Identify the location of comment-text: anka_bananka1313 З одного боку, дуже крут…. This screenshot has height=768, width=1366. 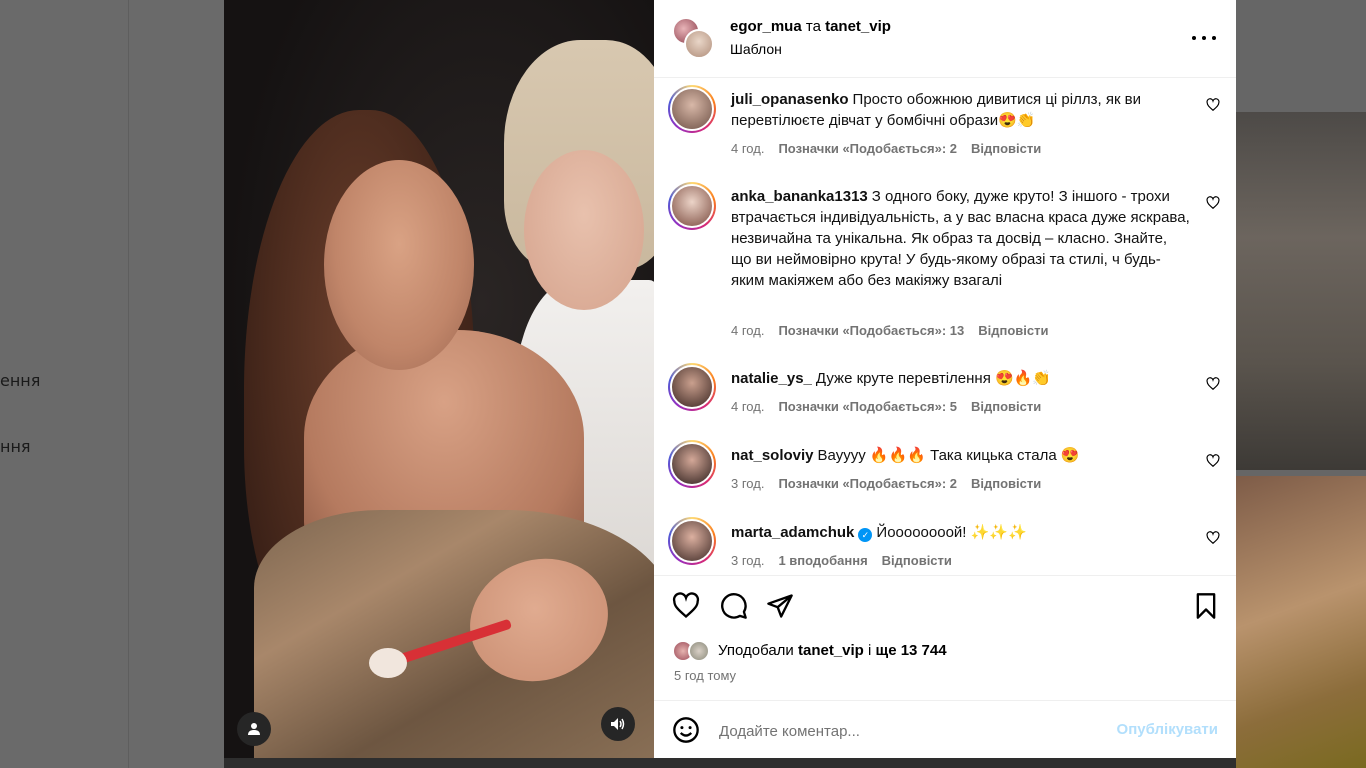
(961, 238).